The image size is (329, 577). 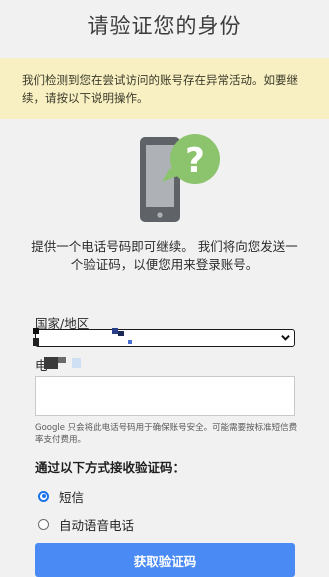 What do you see at coordinates (195, 161) in the screenshot?
I see `question-mark: ?` at bounding box center [195, 161].